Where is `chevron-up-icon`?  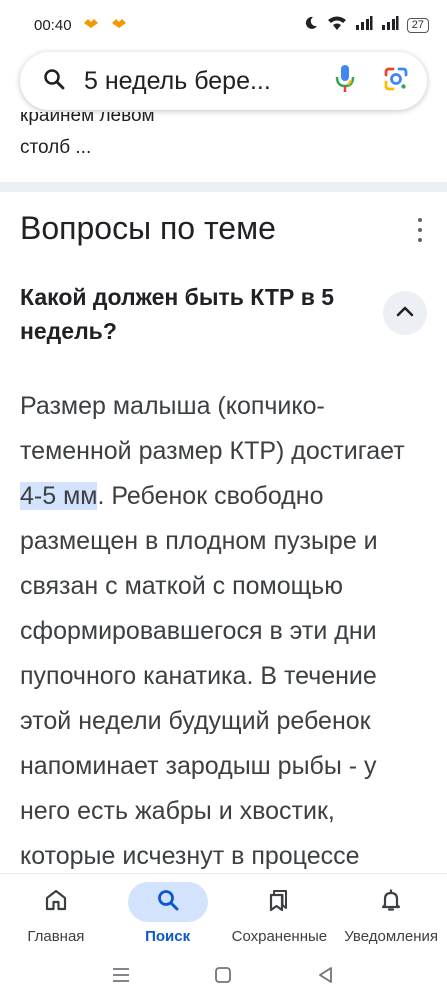 chevron-up-icon is located at coordinates (405, 313).